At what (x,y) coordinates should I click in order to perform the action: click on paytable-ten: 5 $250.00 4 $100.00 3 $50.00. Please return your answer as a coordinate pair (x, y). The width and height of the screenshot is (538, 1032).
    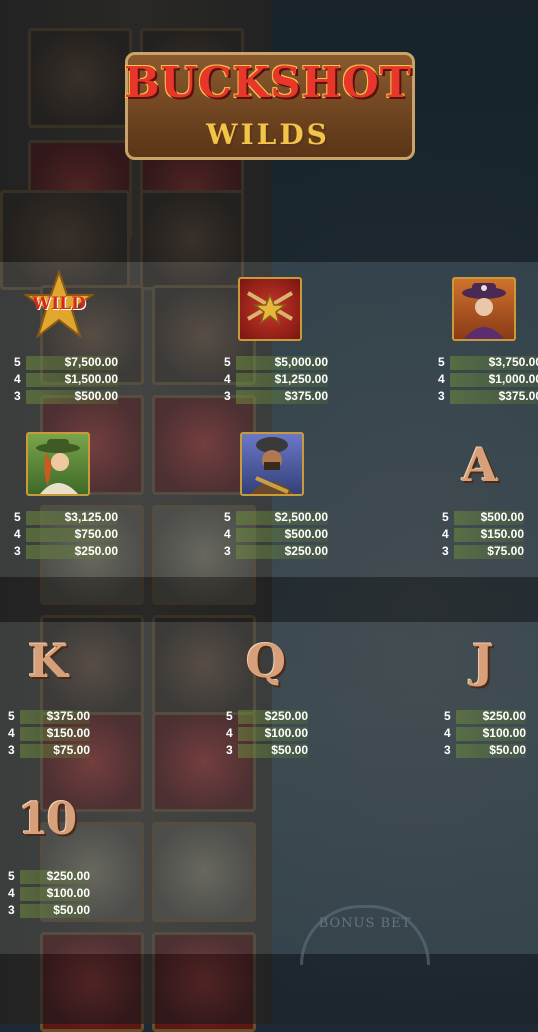
    Looking at the image, I should click on (49, 893).